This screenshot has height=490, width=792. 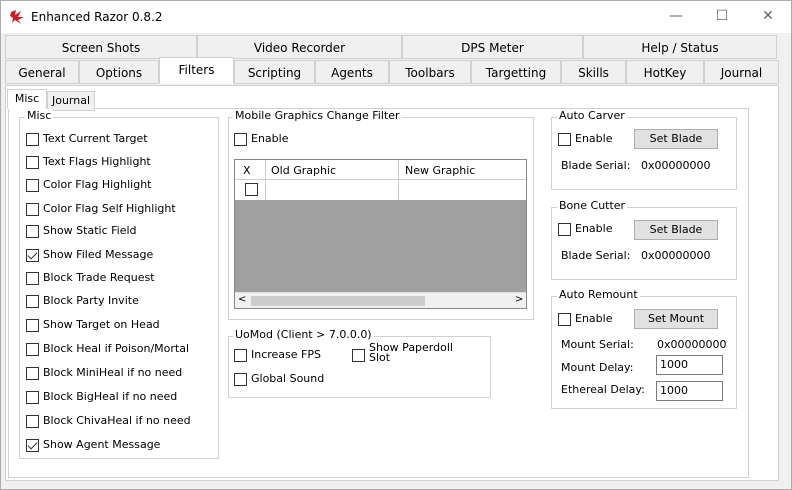 I want to click on carver-serial-value: 0x00000000, so click(x=676, y=165).